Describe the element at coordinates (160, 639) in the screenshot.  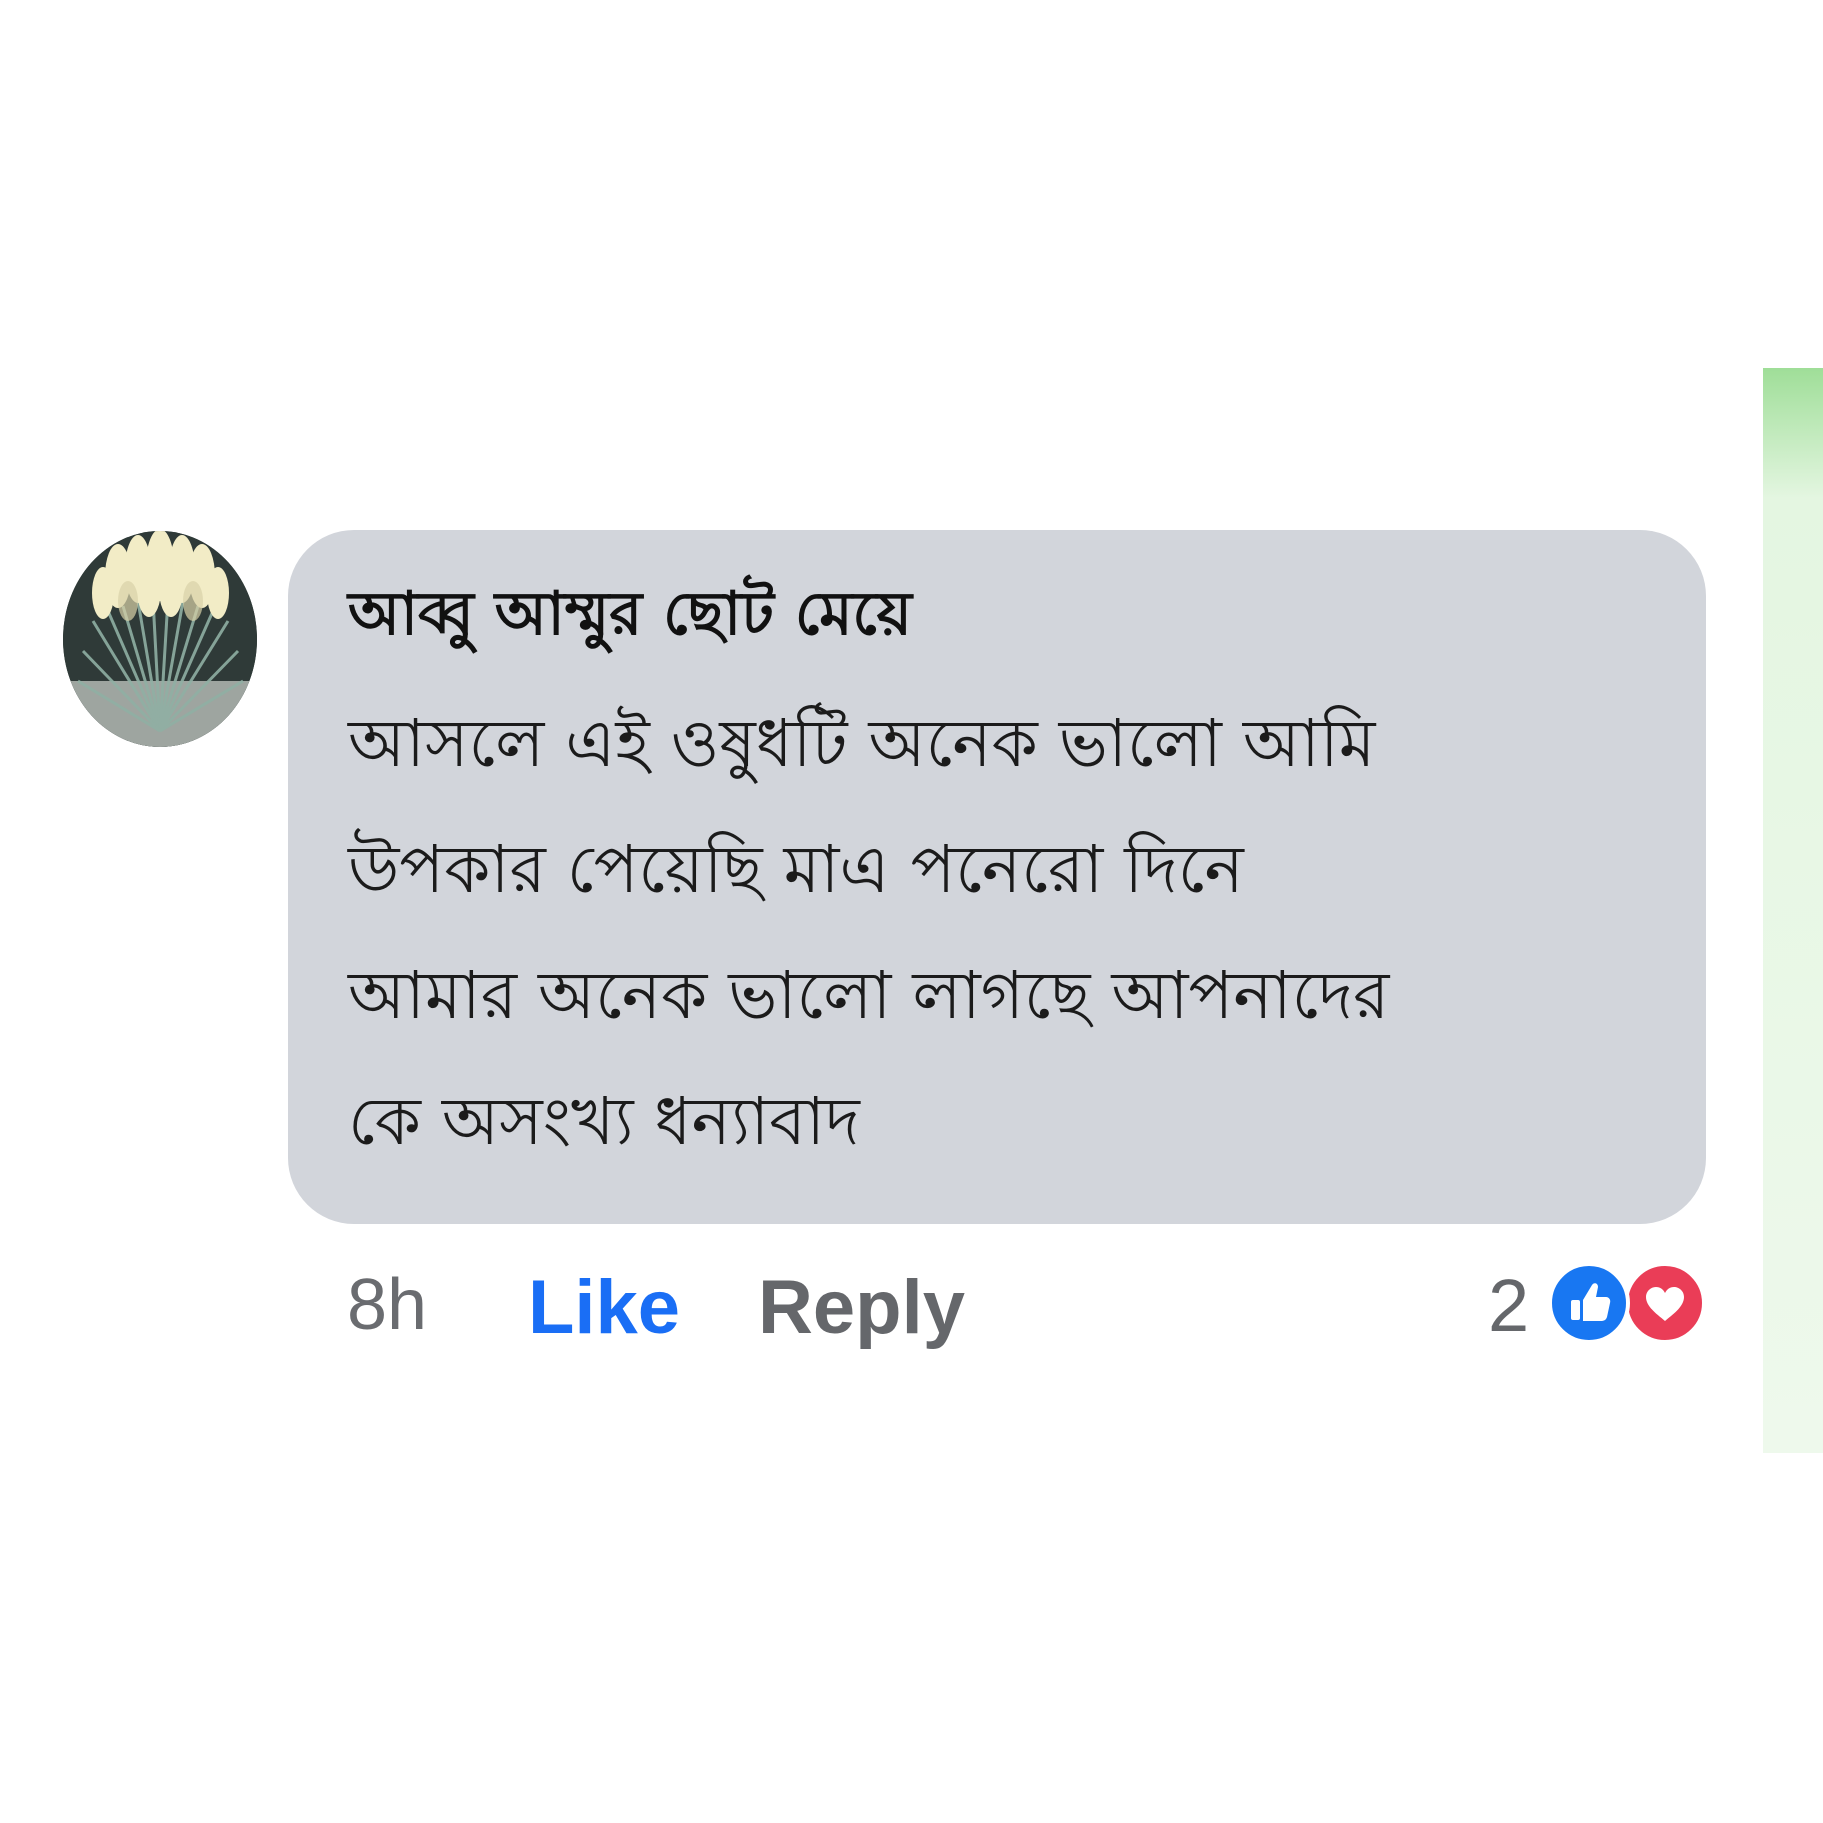
I see `avatar` at that location.